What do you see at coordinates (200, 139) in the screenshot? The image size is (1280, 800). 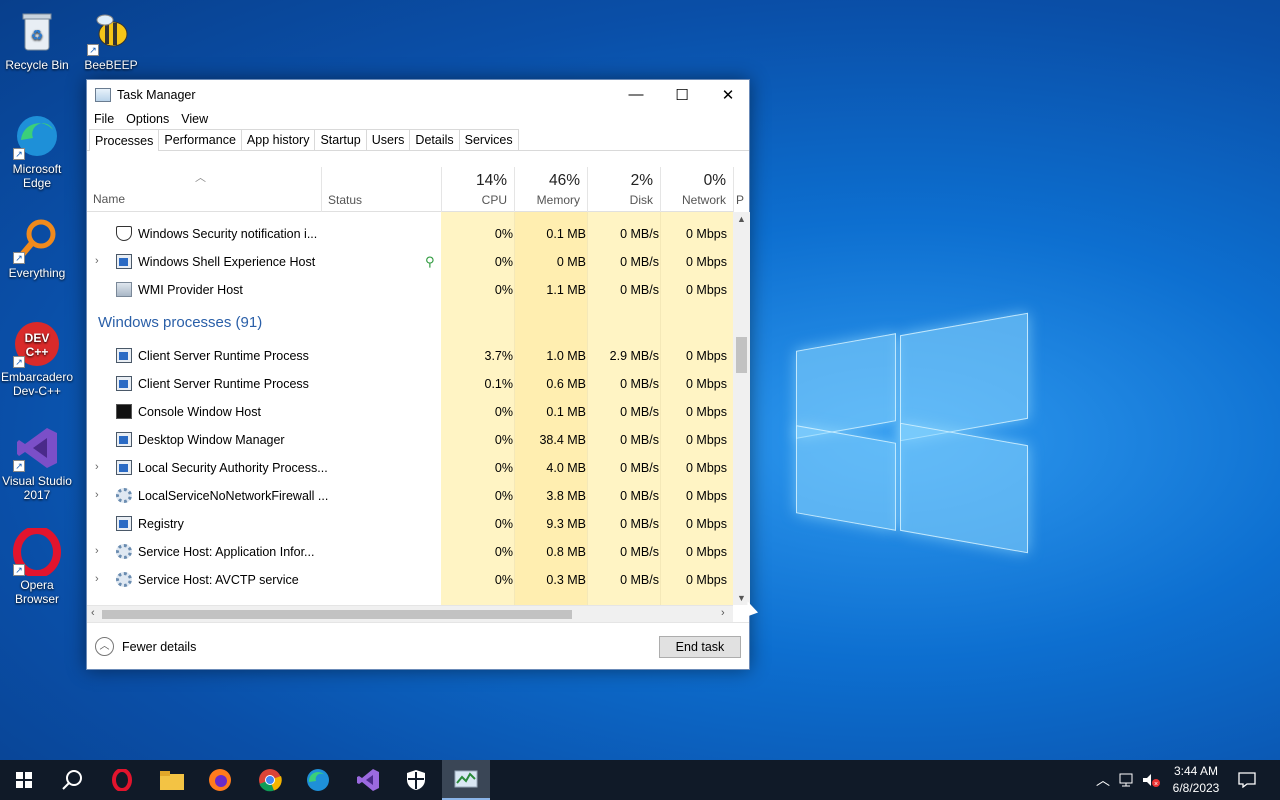 I see `tab-performance: Performance` at bounding box center [200, 139].